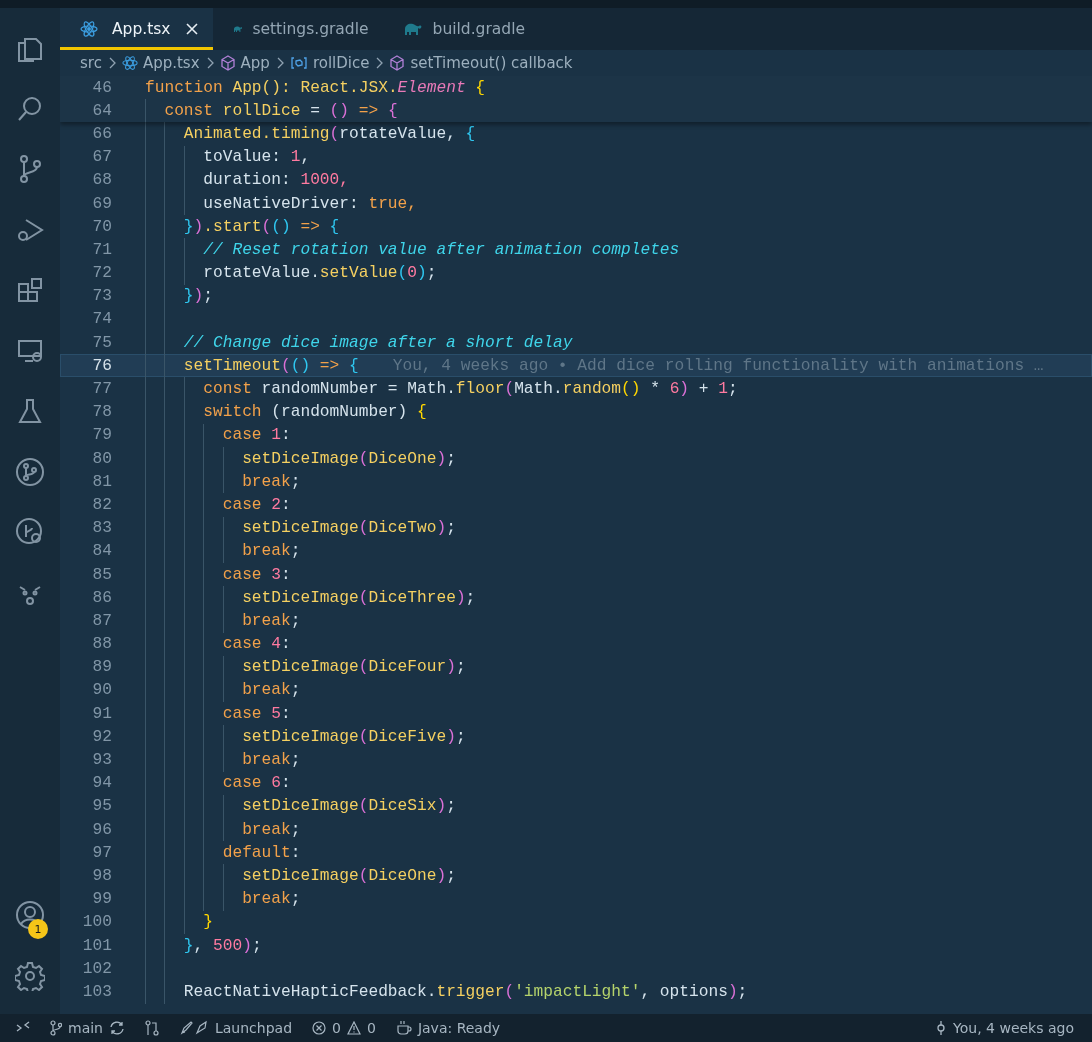  I want to click on line-number: 89, so click(101, 667).